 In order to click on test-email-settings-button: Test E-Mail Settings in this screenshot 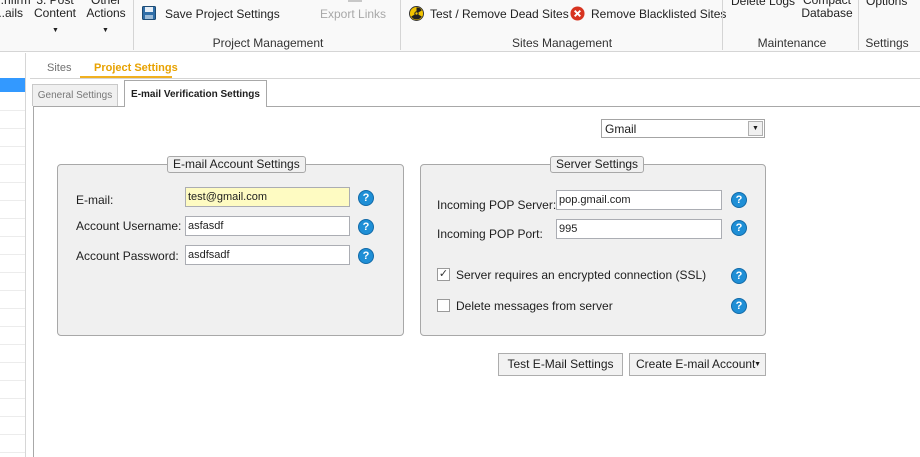, I will do `click(560, 364)`.